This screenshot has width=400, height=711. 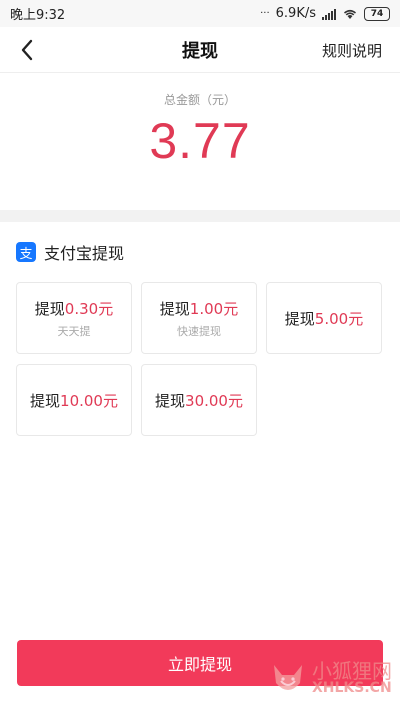 I want to click on wifi-icon, so click(x=350, y=14).